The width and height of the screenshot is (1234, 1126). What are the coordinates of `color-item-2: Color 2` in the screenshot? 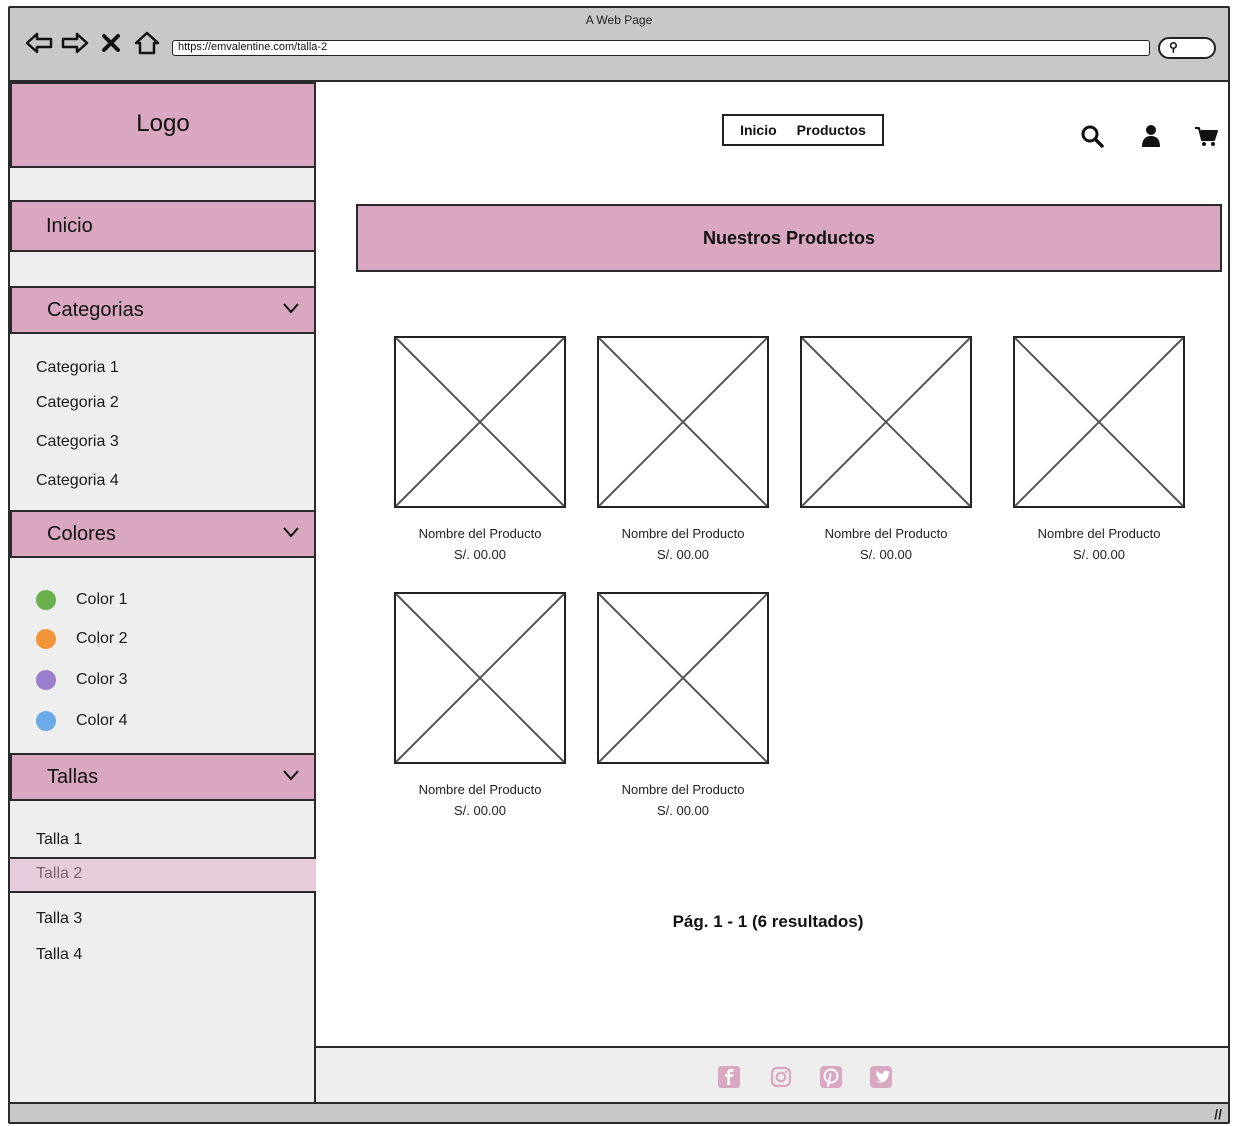 It's located at (82, 639).